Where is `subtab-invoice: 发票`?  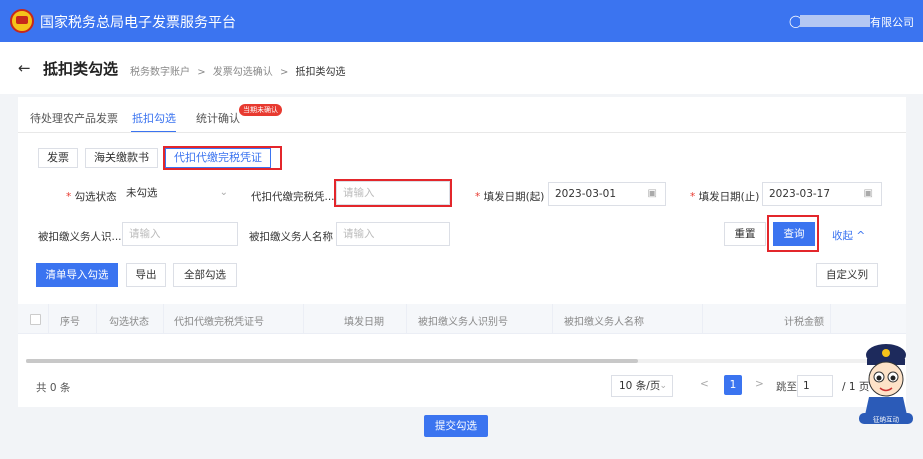 subtab-invoice: 发票 is located at coordinates (58, 158).